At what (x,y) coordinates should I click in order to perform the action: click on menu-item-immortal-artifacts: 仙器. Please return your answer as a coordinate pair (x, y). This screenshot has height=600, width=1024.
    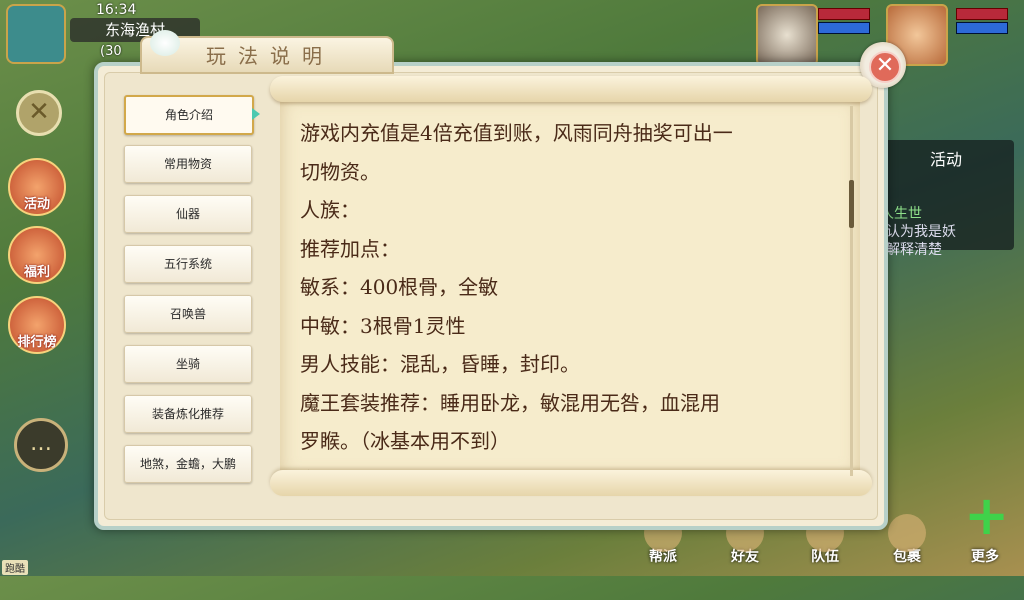
    Looking at the image, I should click on (188, 214).